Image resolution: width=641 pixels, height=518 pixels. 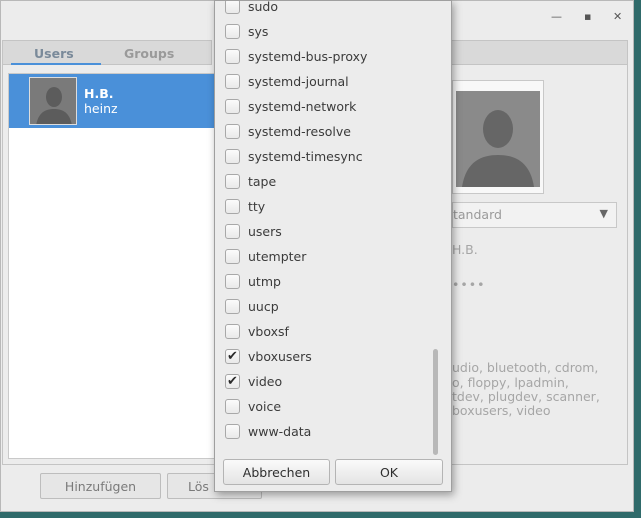 I want to click on group-item: tape, so click(x=322, y=181).